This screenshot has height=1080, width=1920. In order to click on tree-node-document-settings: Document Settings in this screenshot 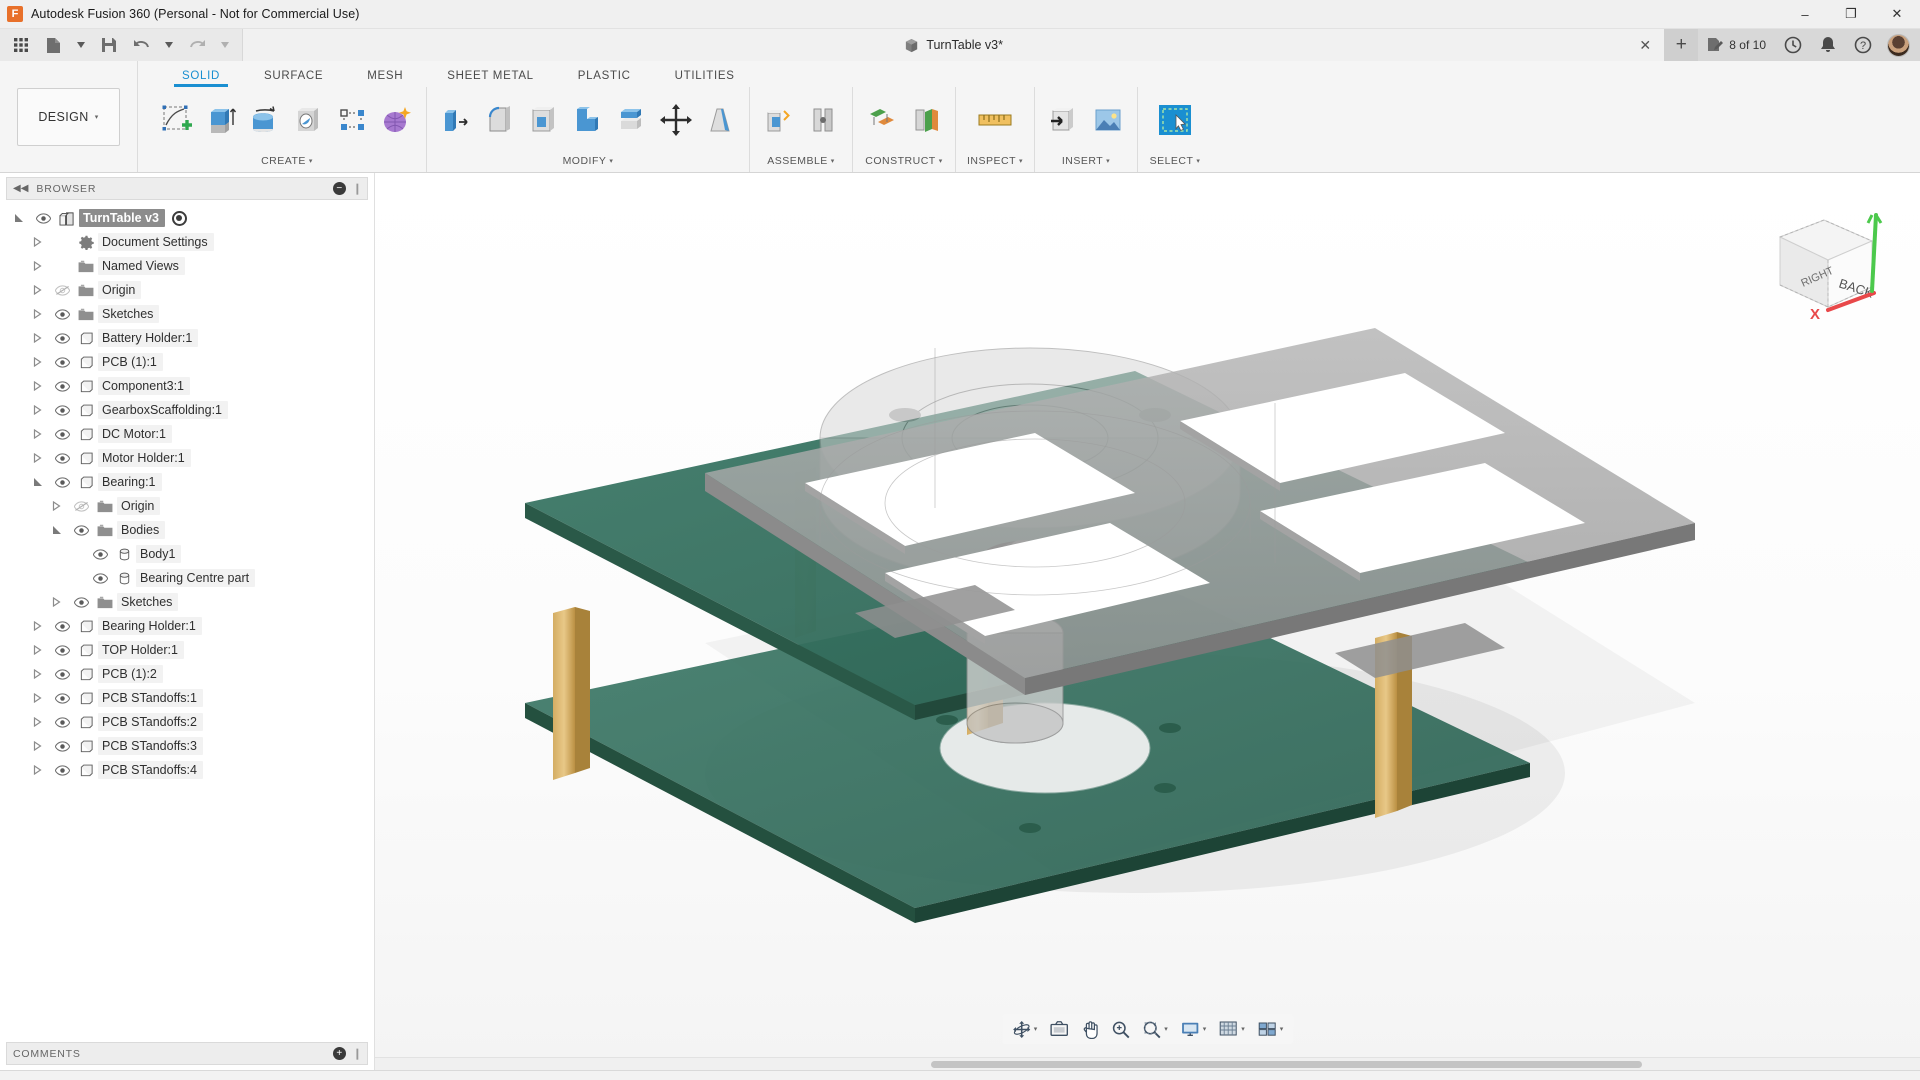, I will do `click(187, 242)`.